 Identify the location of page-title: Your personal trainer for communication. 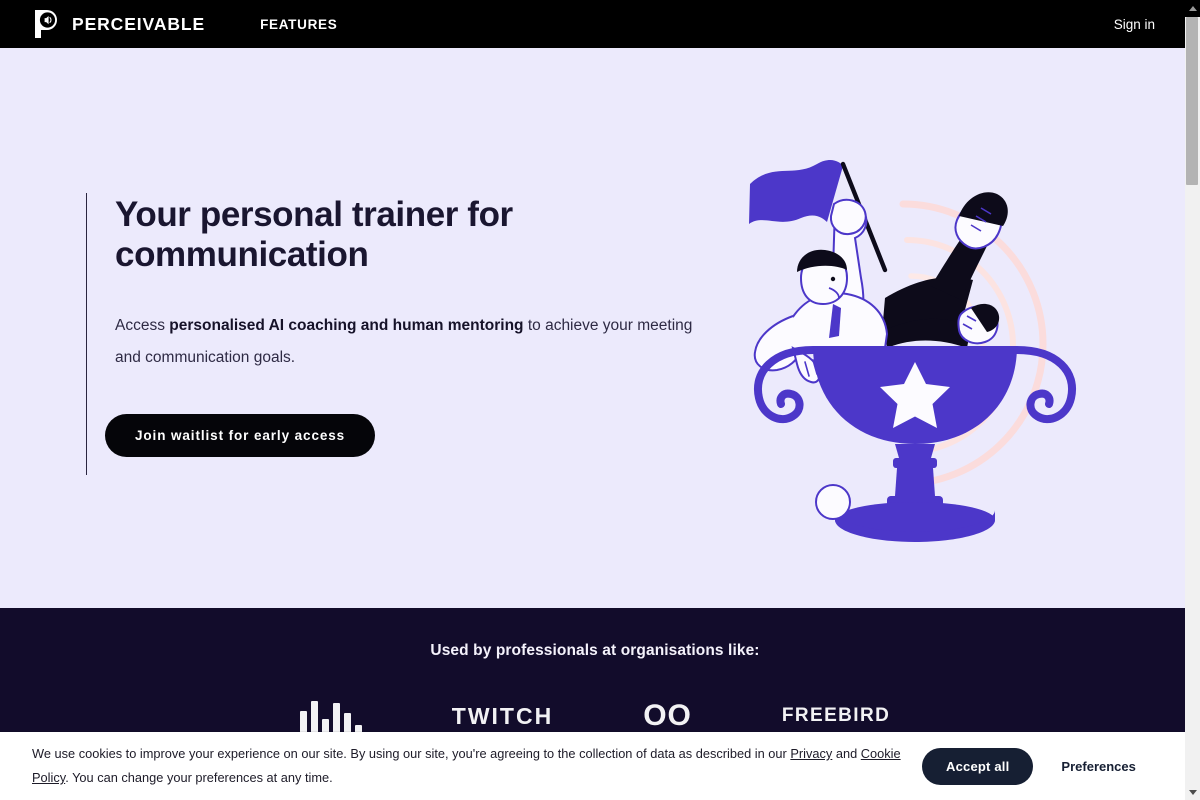
(314, 234).